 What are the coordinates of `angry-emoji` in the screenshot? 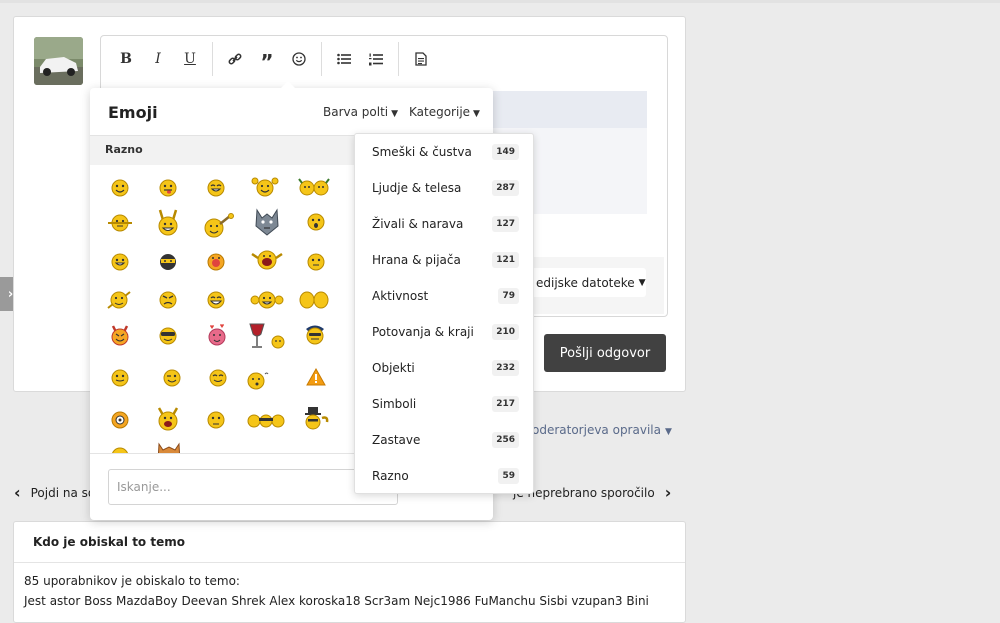 It's located at (168, 300).